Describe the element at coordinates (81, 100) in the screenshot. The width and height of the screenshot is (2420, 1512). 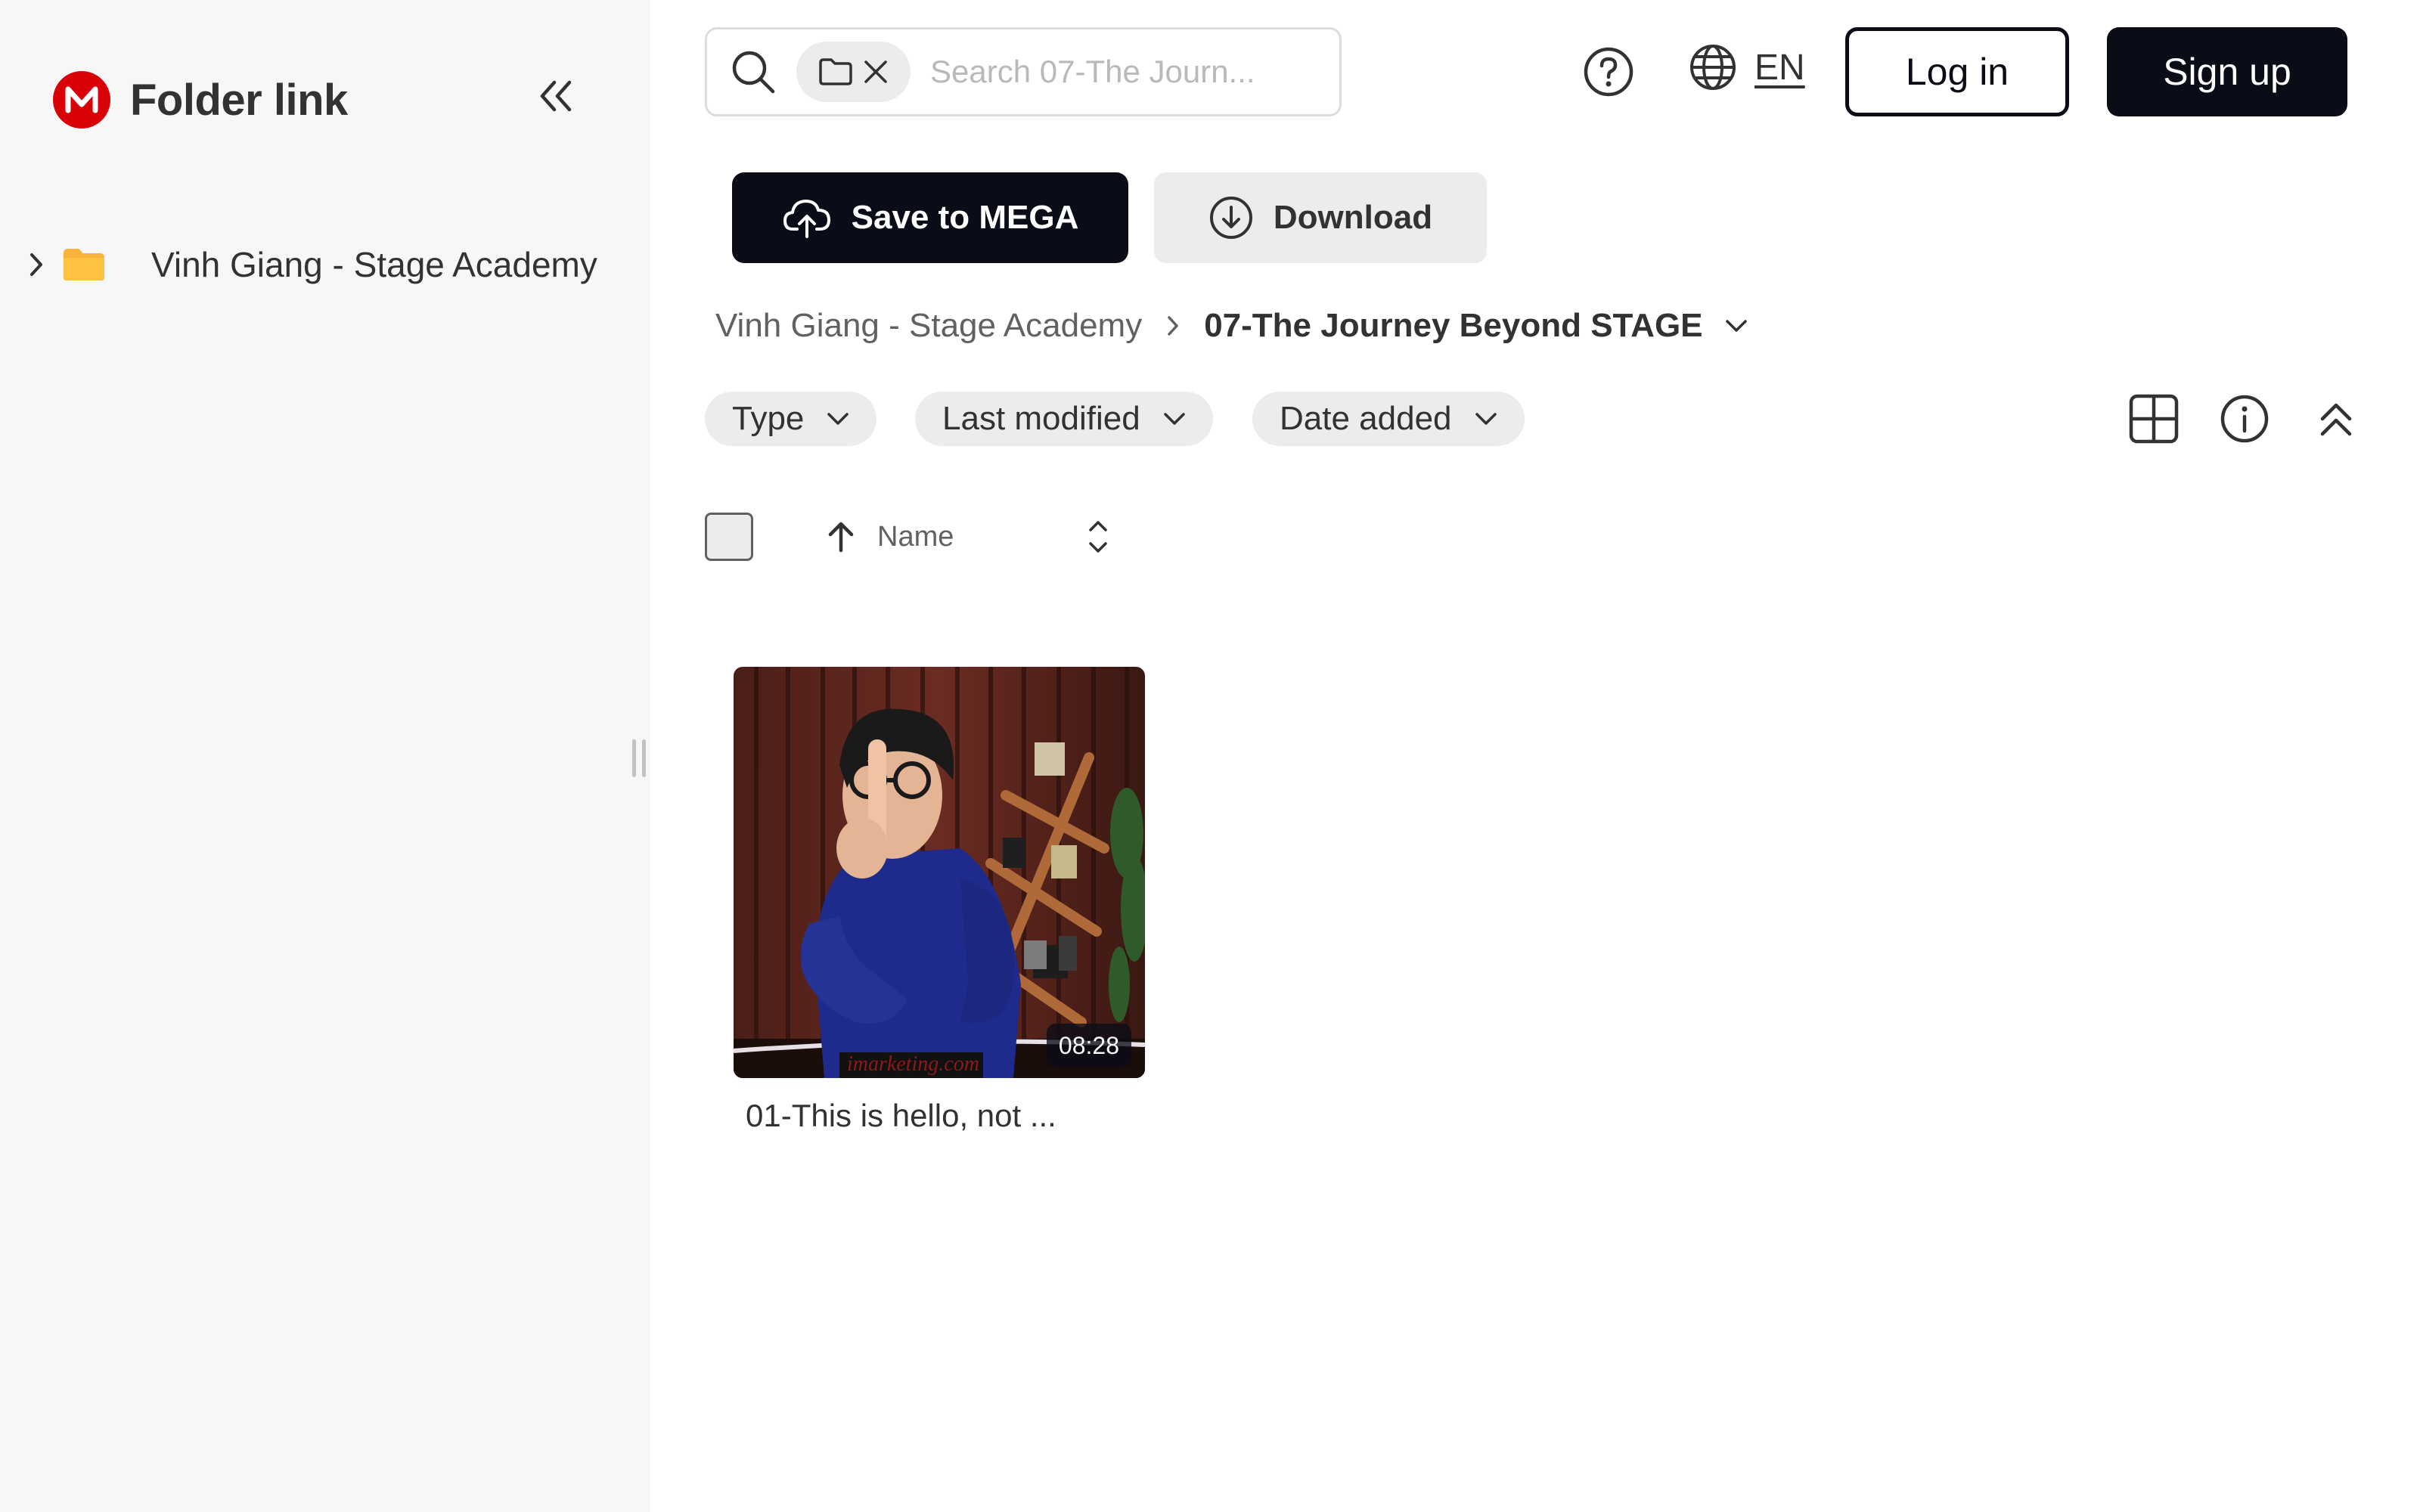
I see `mega-logo-icon` at that location.